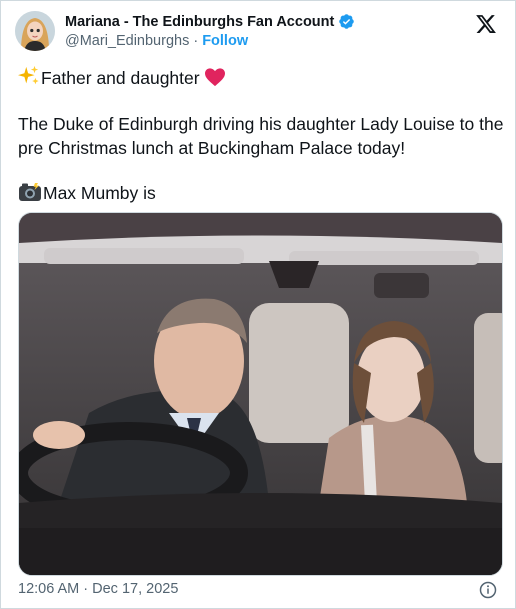 This screenshot has width=516, height=609. I want to click on red-heart-emoji-icon, so click(215, 80).